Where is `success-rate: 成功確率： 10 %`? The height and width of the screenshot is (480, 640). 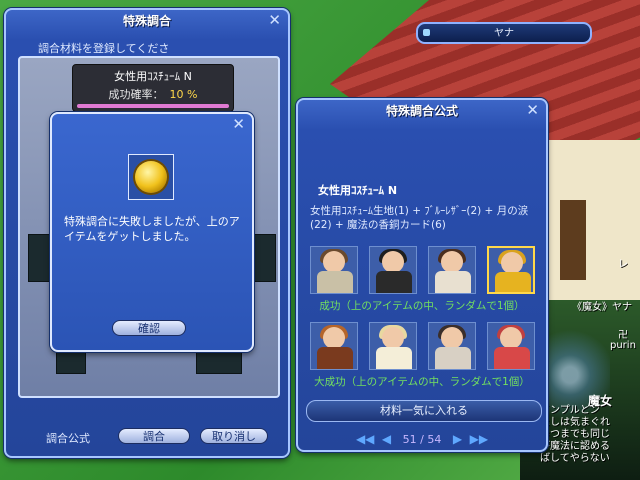 success-rate: 成功確率： 10 % is located at coordinates (153, 94).